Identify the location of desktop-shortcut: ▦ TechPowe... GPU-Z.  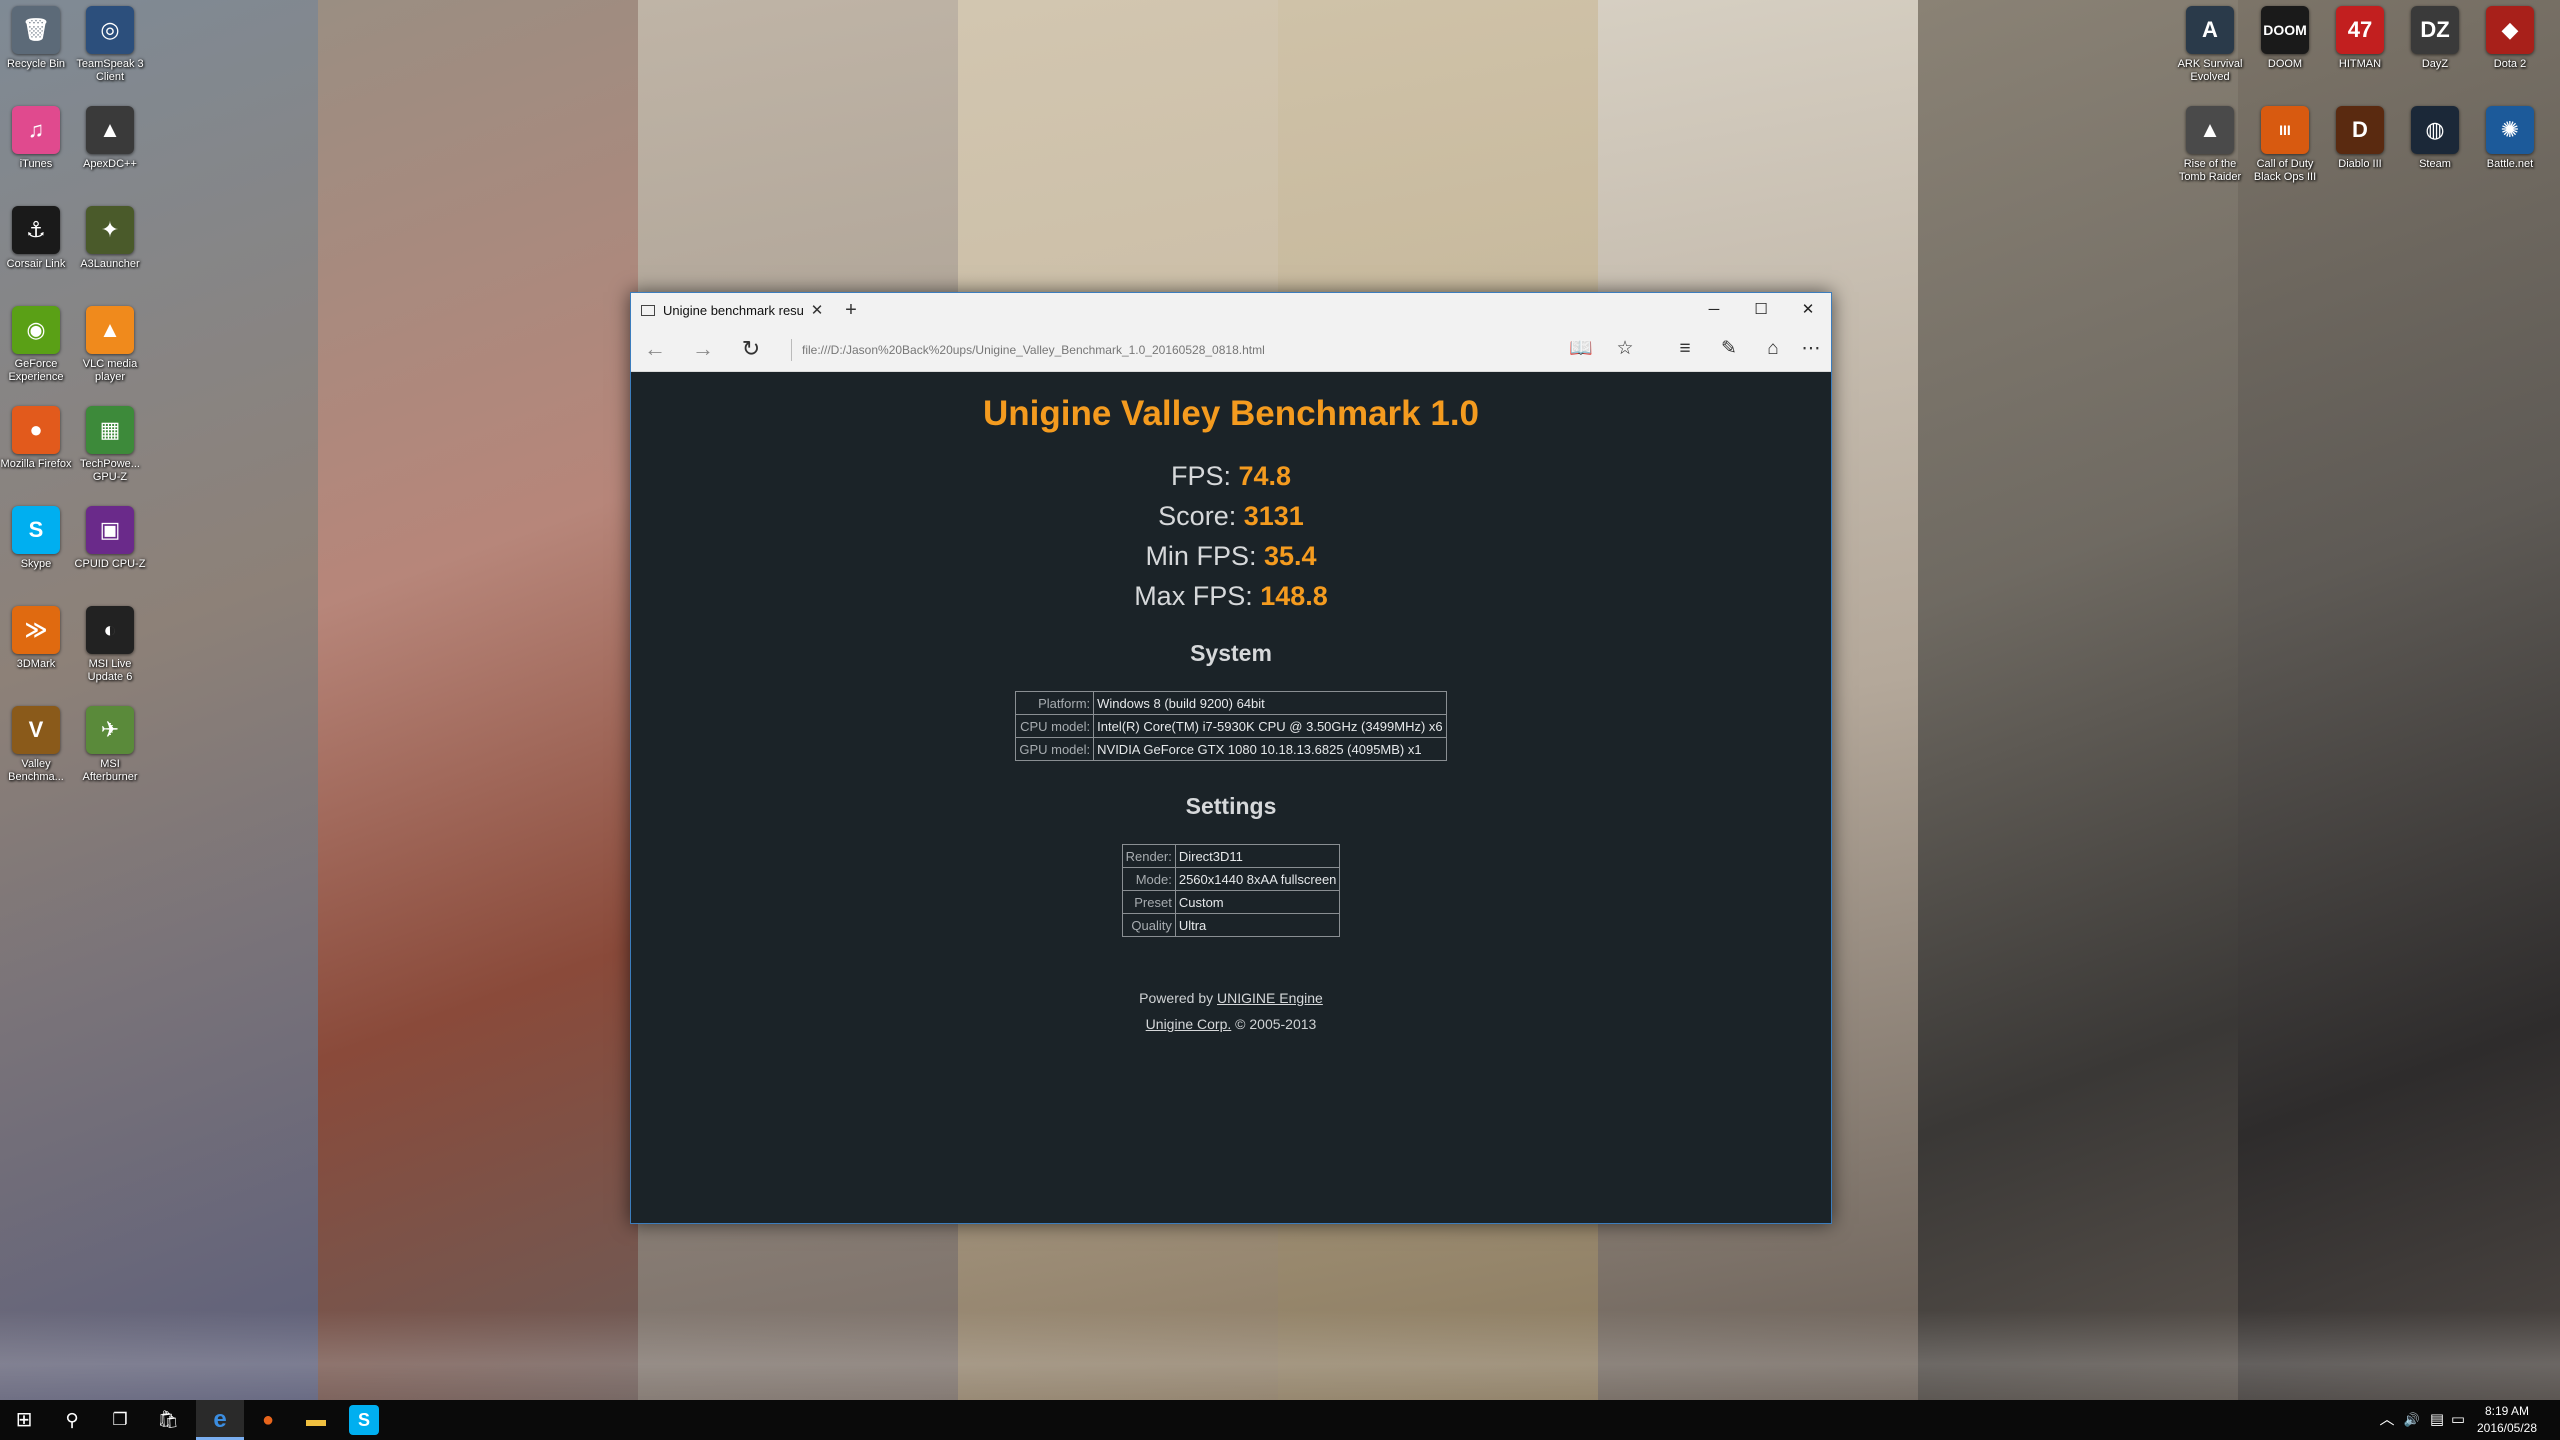
(110, 445).